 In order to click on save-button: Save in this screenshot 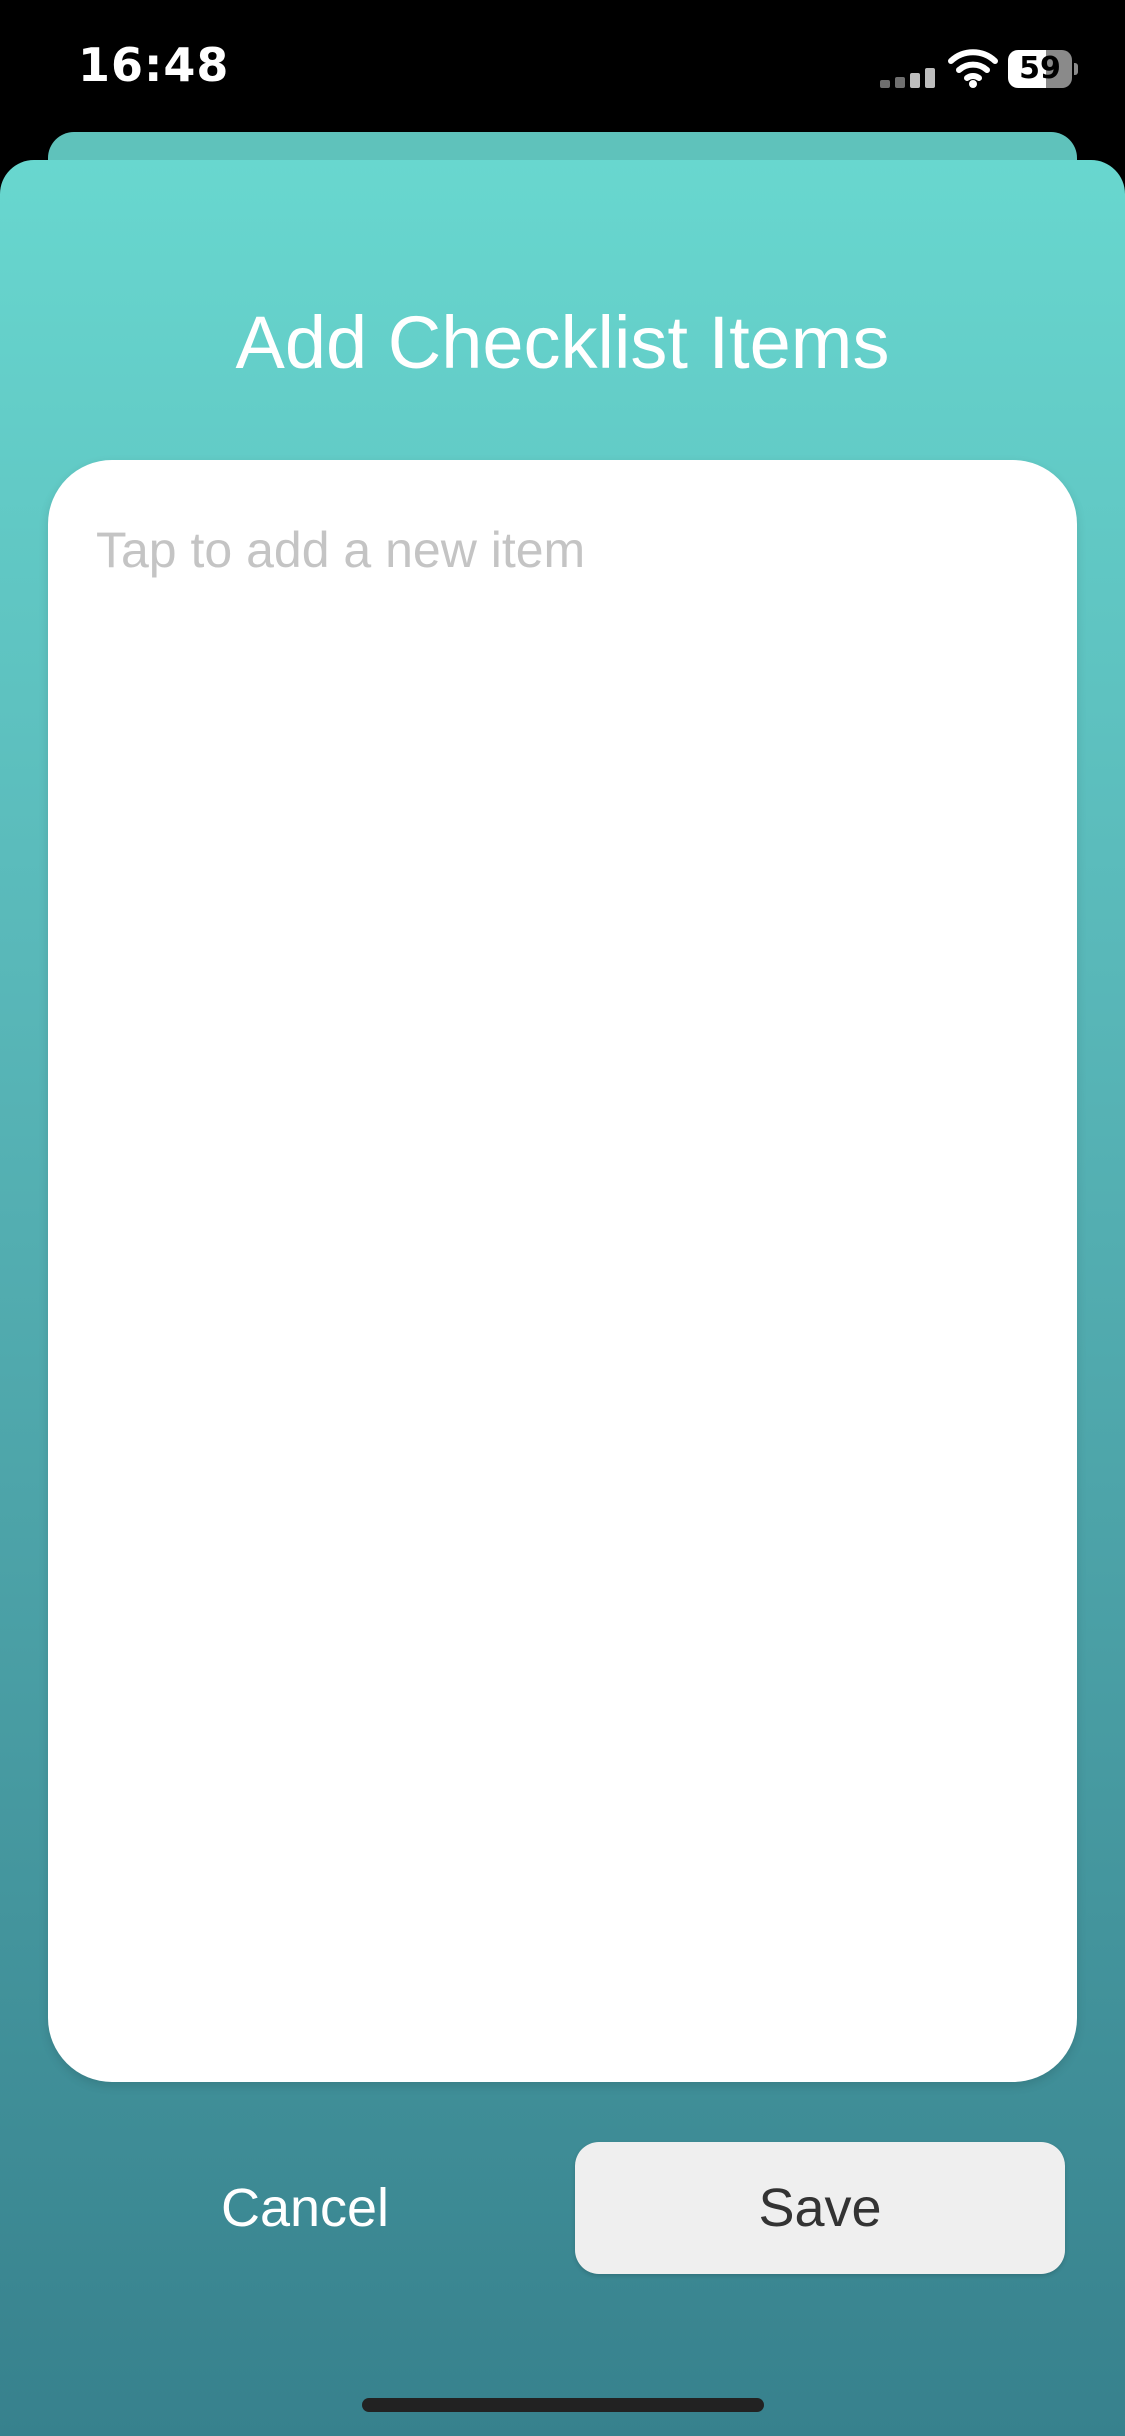, I will do `click(820, 2208)`.